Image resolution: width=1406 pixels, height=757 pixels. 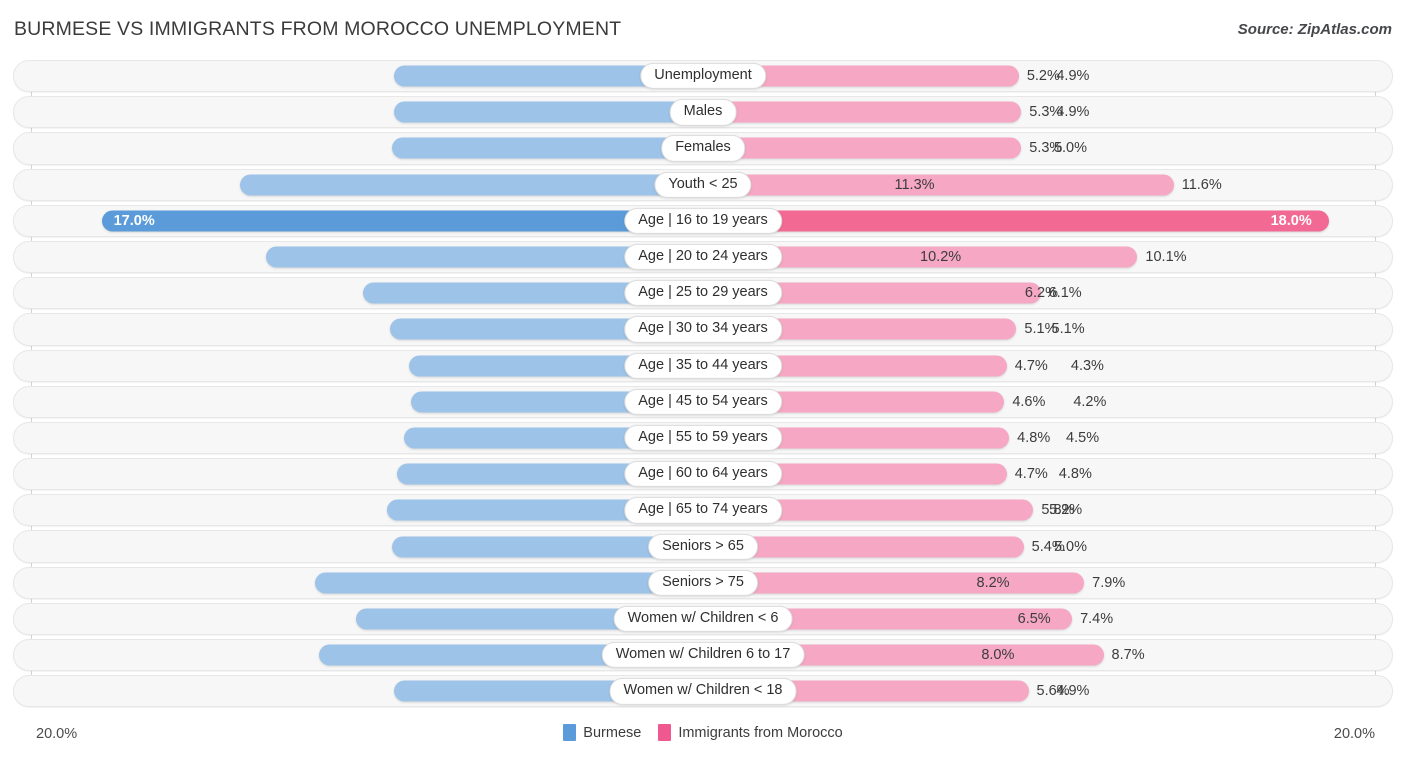 I want to click on source-attribution: Source: ZipAtlas.com, so click(x=1314, y=29).